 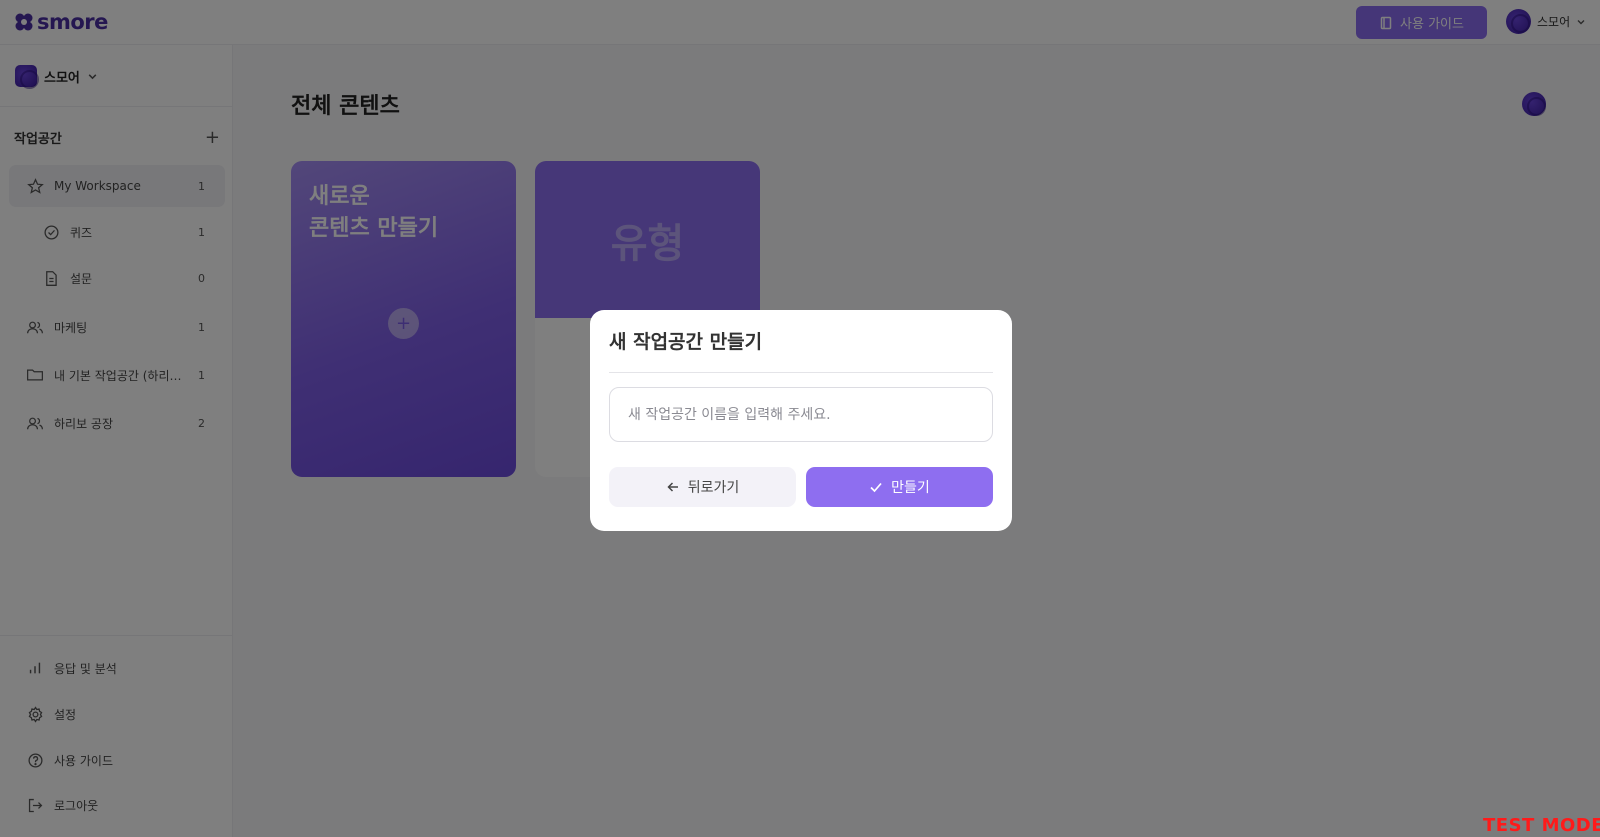 I want to click on modal-divider, so click(x=801, y=372).